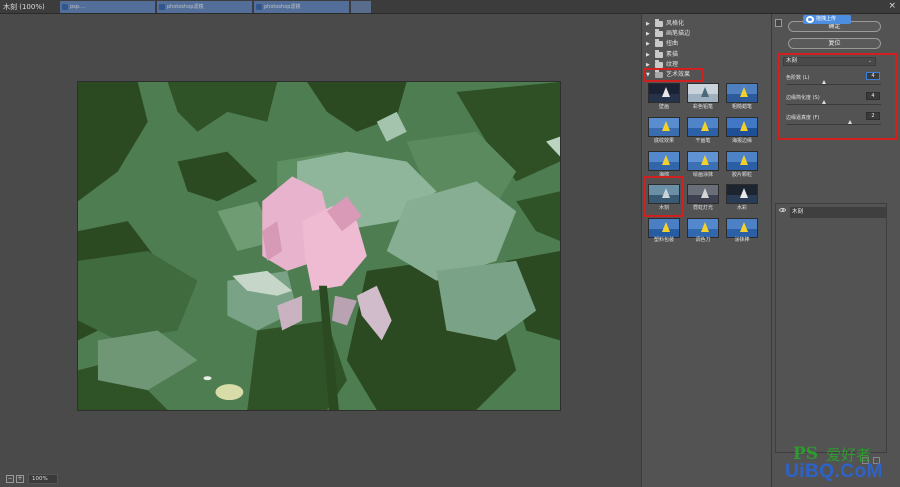 The height and width of the screenshot is (487, 900). I want to click on filter-thumb-rough-pastels, so click(742, 93).